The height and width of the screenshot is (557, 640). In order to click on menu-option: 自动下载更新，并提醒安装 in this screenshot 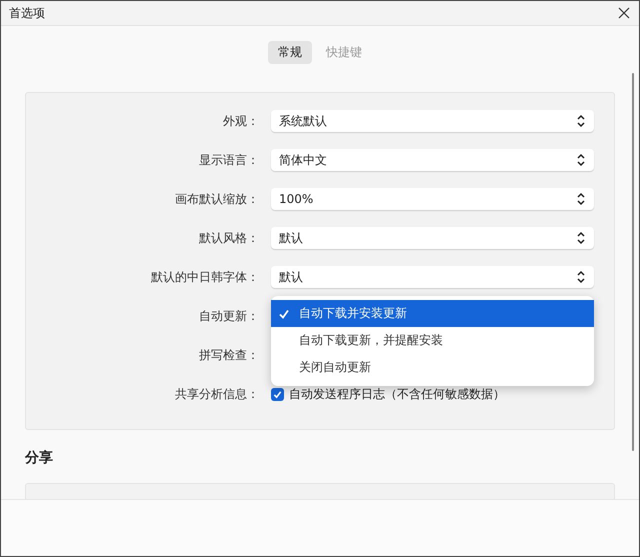, I will do `click(432, 340)`.